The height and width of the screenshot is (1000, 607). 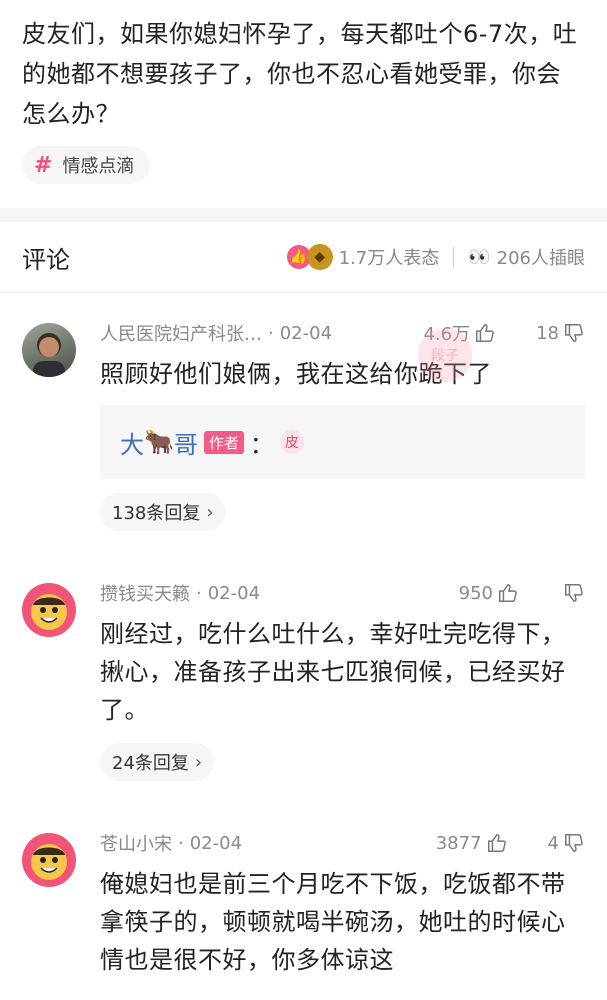 I want to click on bull-emoji-icon: 🐂, so click(x=159, y=442).